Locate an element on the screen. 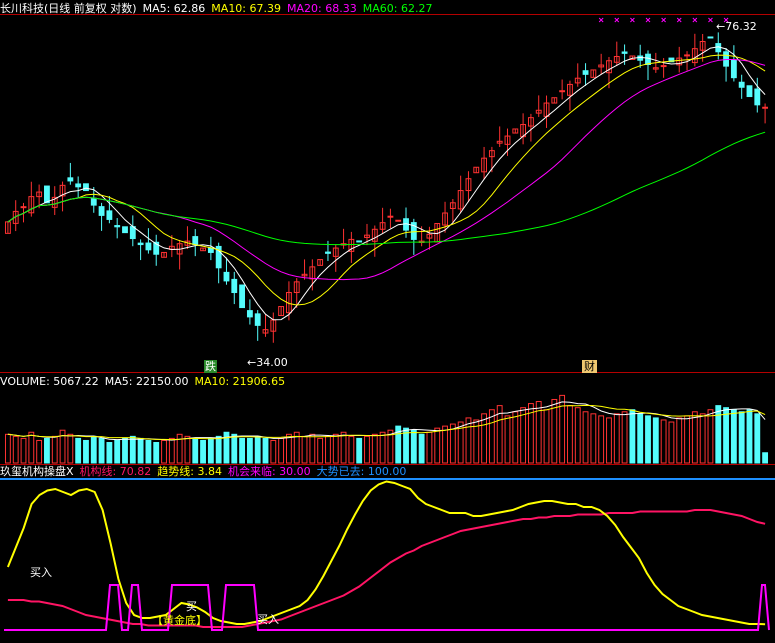  chance-signal-line is located at coordinates (387, 607).